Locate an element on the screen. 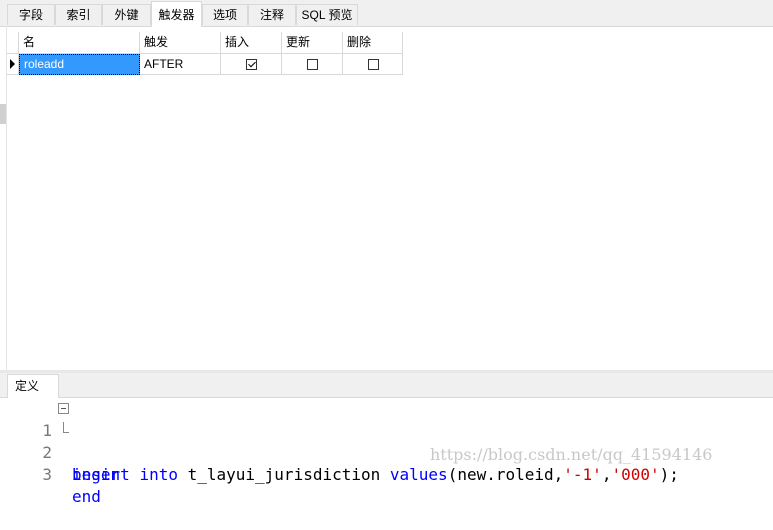 Image resolution: width=773 pixels, height=530 pixels. trigger-update-cell is located at coordinates (312, 64).